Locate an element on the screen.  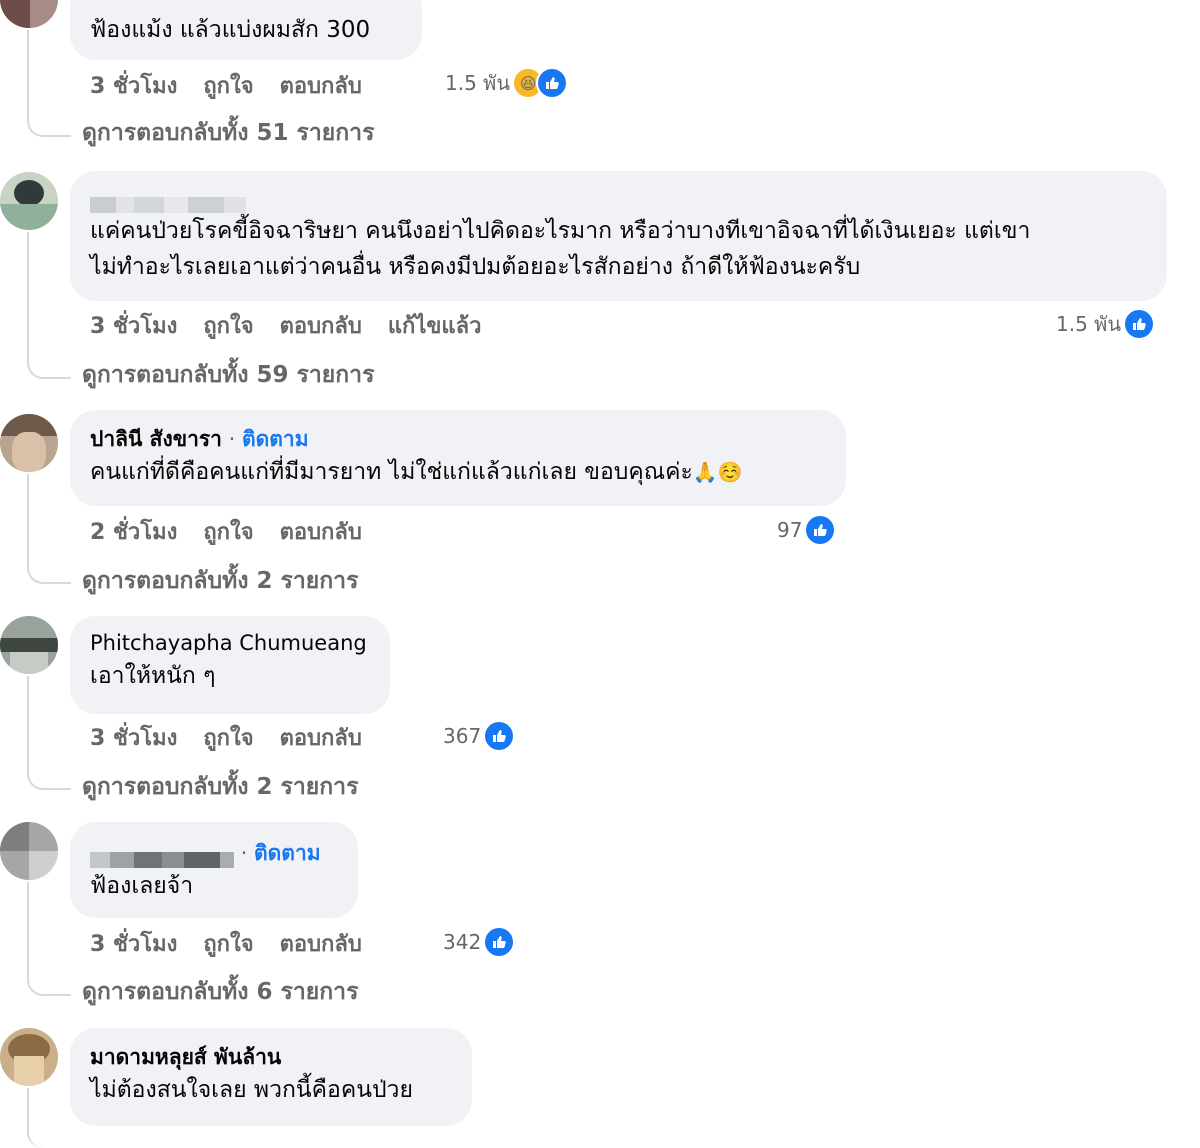
reaction-summary: 1.5 พัน is located at coordinates (1106, 324).